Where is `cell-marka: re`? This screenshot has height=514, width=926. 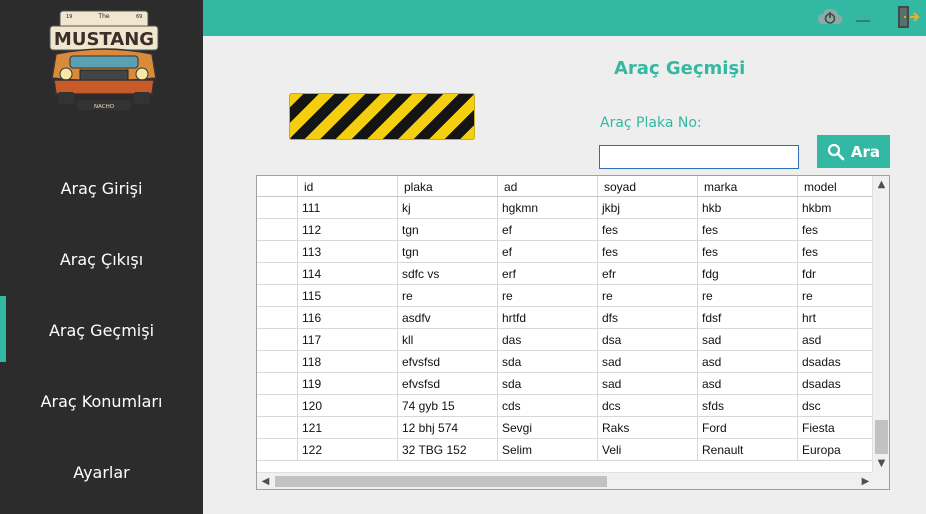
cell-marka: re is located at coordinates (748, 295).